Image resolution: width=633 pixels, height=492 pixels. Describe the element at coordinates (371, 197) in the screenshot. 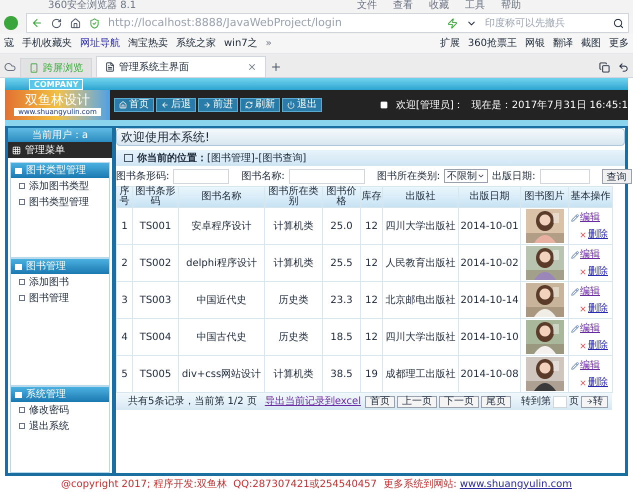

I see `column-header: 库存` at that location.